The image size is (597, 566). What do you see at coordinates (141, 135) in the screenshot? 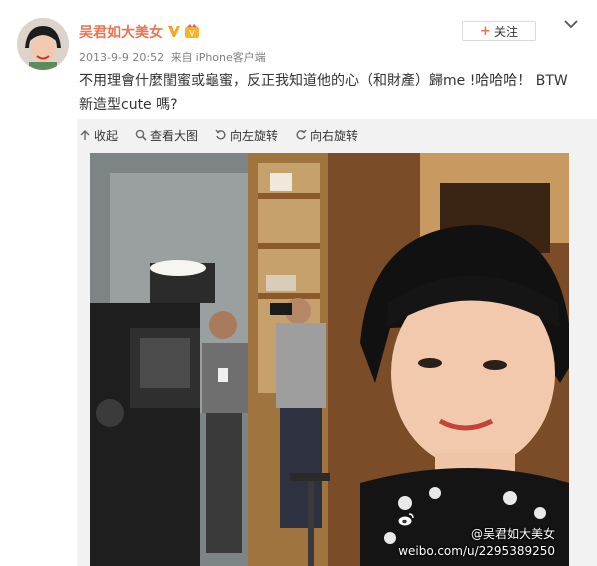
I see `magnify-icon` at bounding box center [141, 135].